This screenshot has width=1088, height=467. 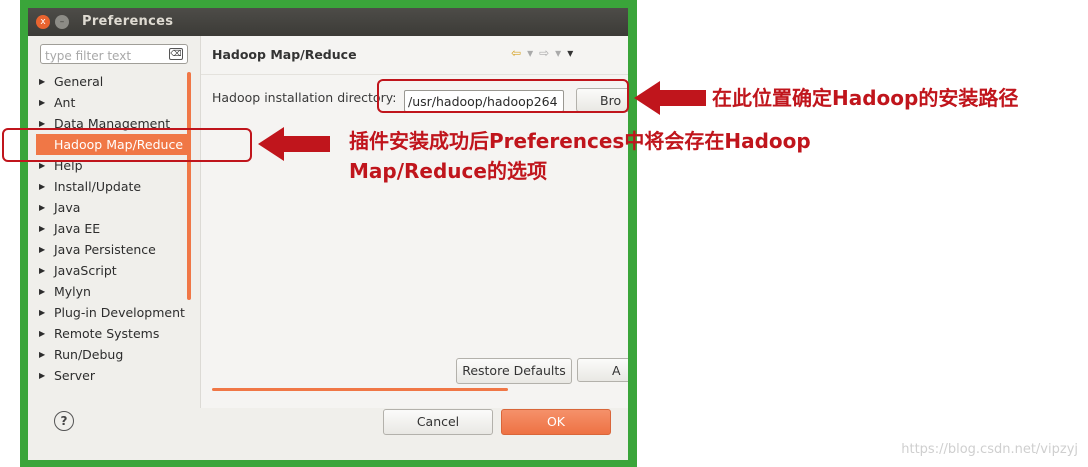 I want to click on tree-item: ▶ General, so click(x=113, y=81).